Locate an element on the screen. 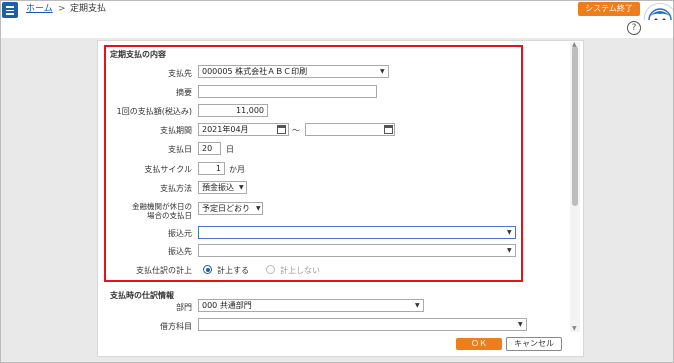  breadcrumb-current: 定期支払 is located at coordinates (88, 9).